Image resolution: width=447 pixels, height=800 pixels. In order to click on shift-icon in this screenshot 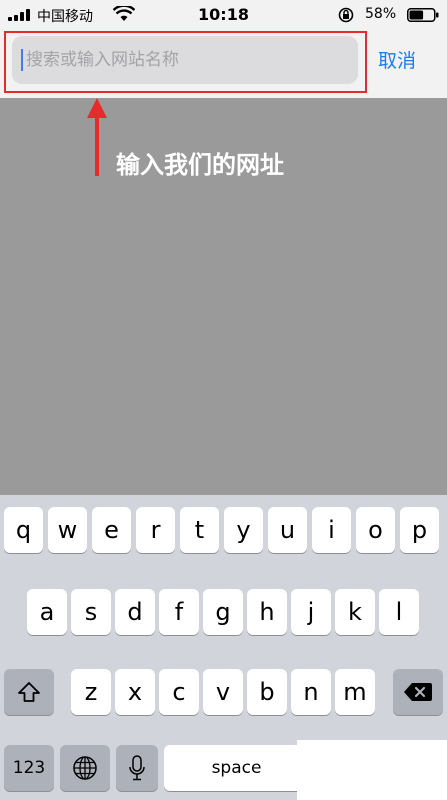, I will do `click(29, 692)`.